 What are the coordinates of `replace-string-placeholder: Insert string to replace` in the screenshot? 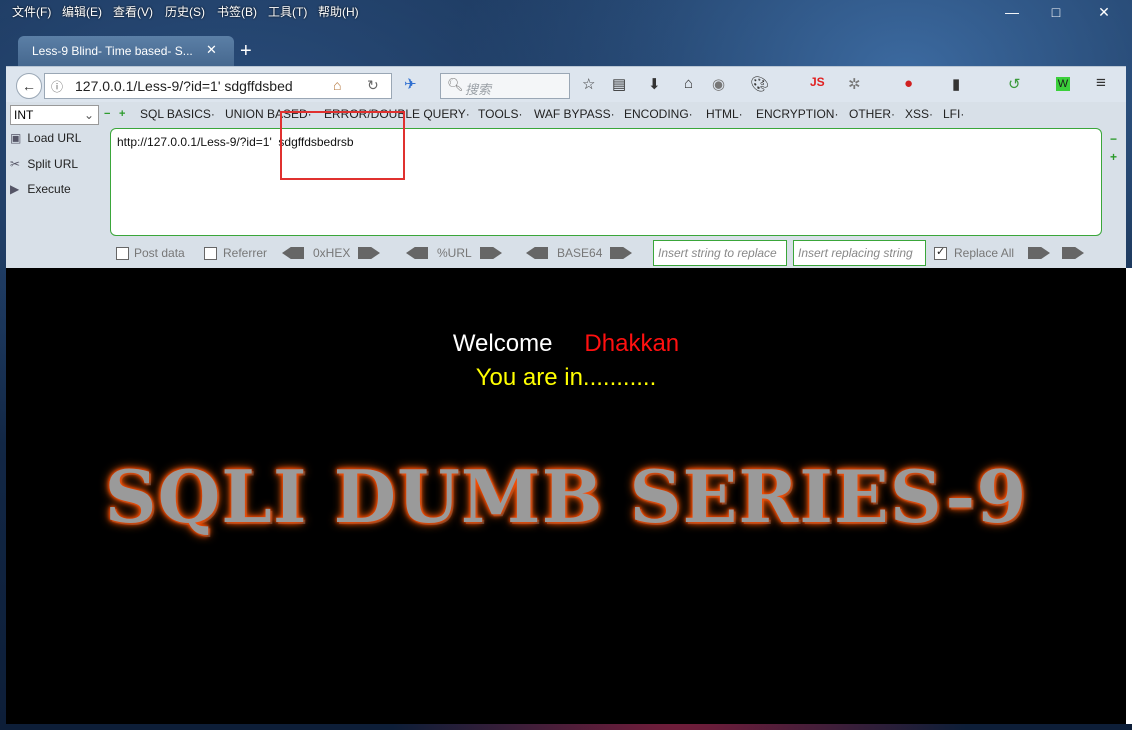 It's located at (717, 253).